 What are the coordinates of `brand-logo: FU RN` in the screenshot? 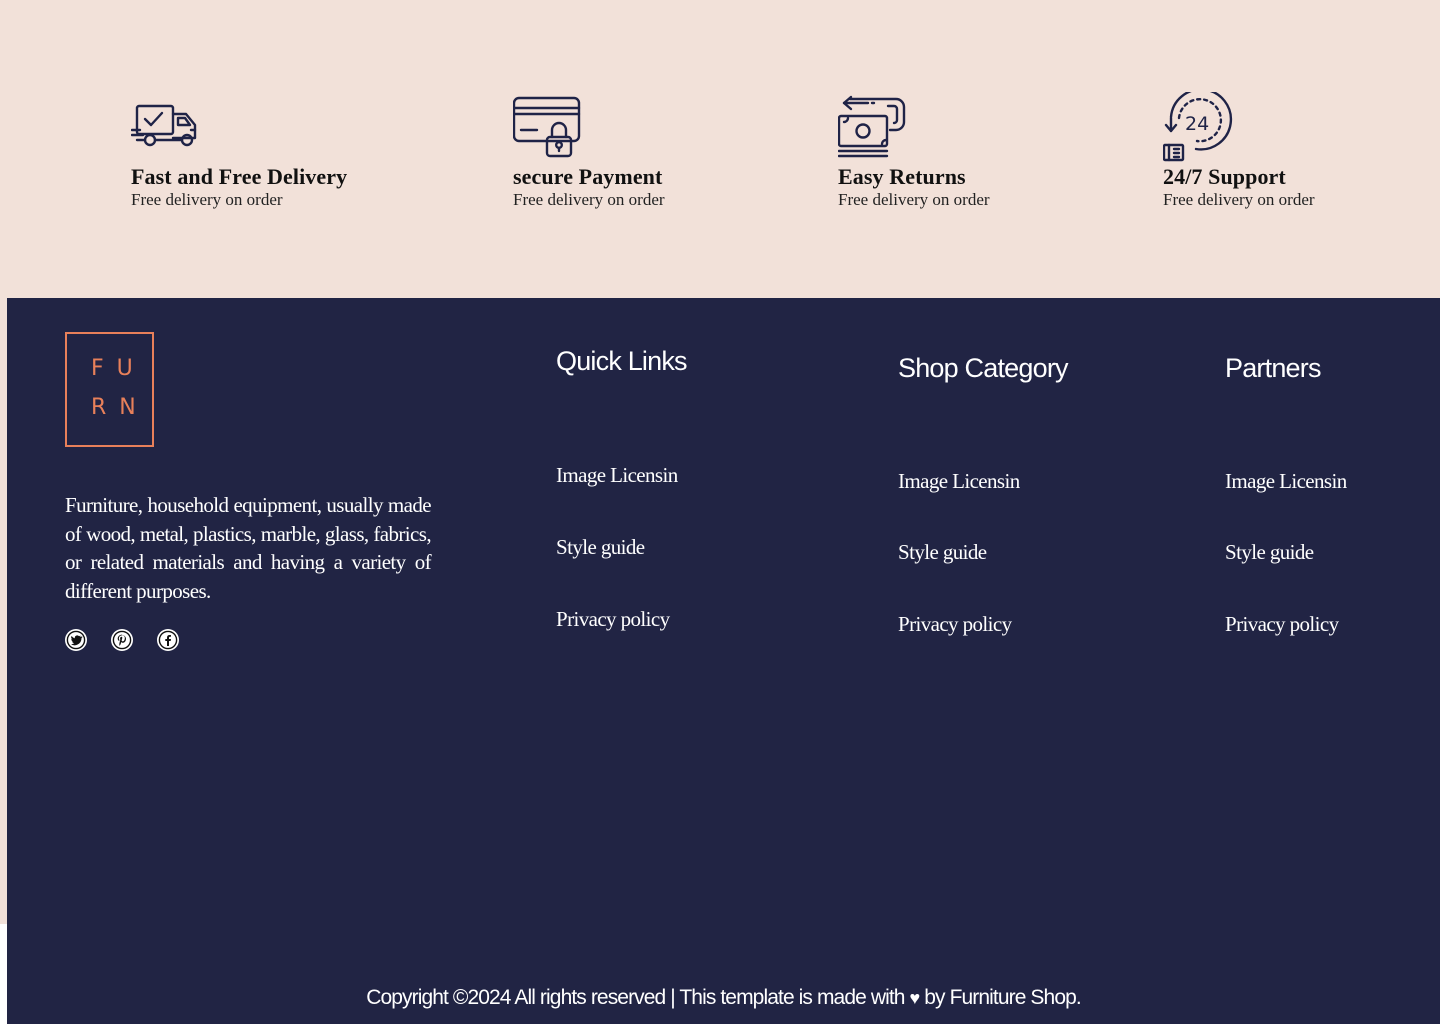 It's located at (109, 389).